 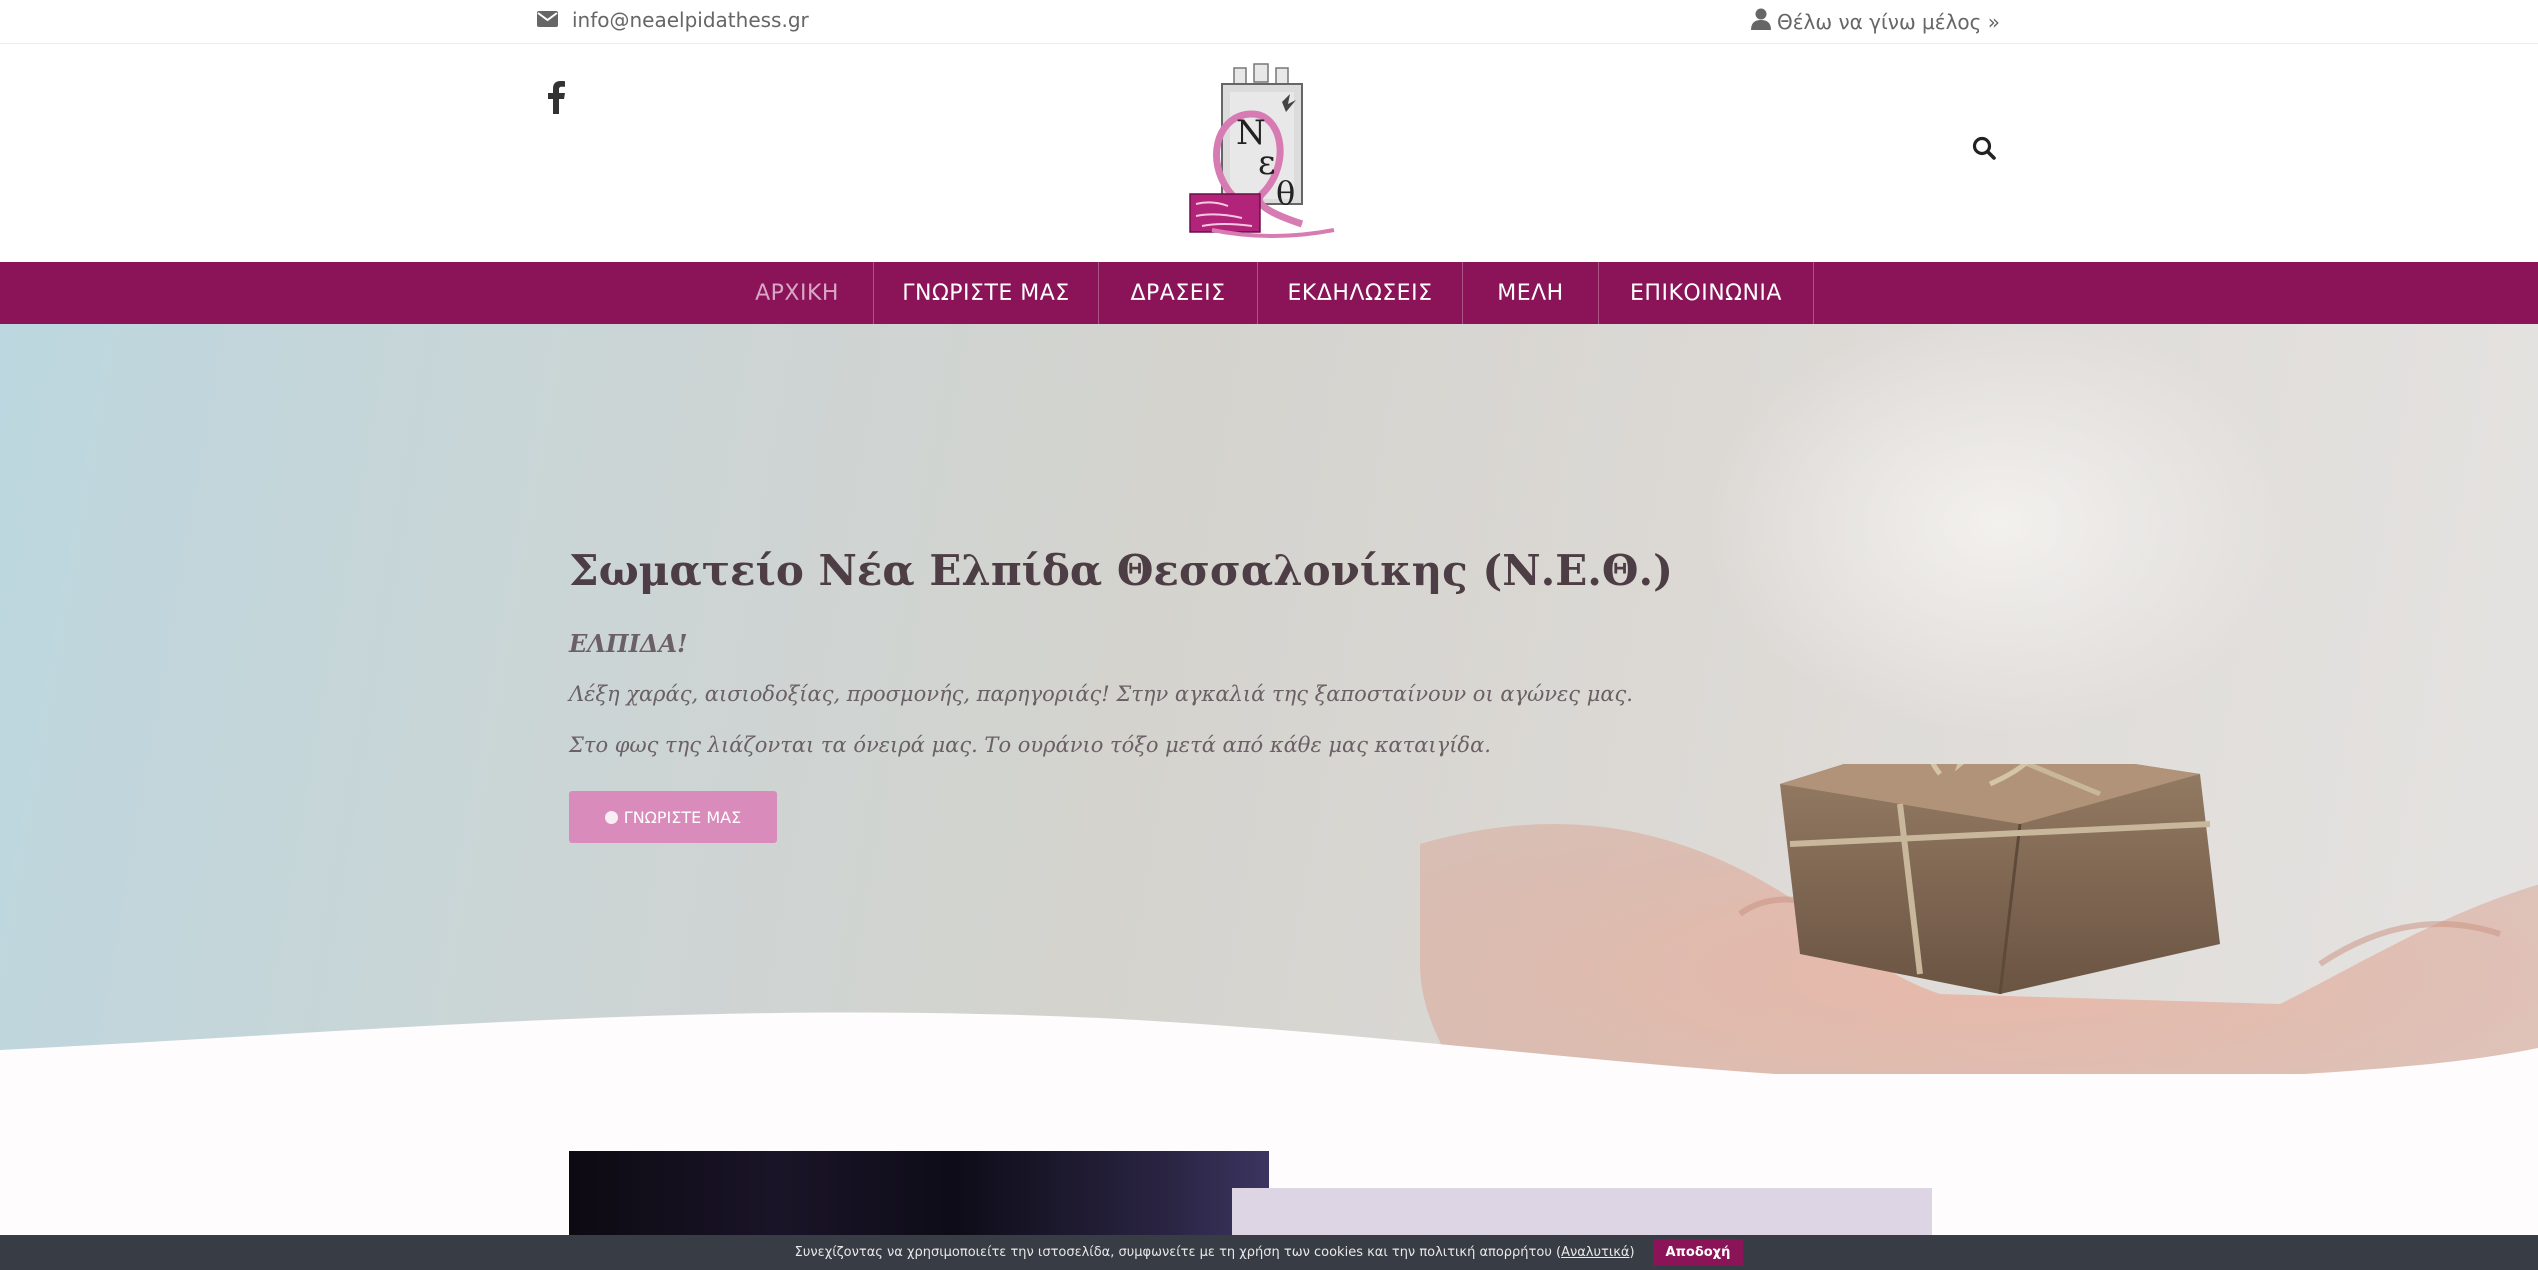 What do you see at coordinates (554, 20) in the screenshot?
I see `envelope-icon` at bounding box center [554, 20].